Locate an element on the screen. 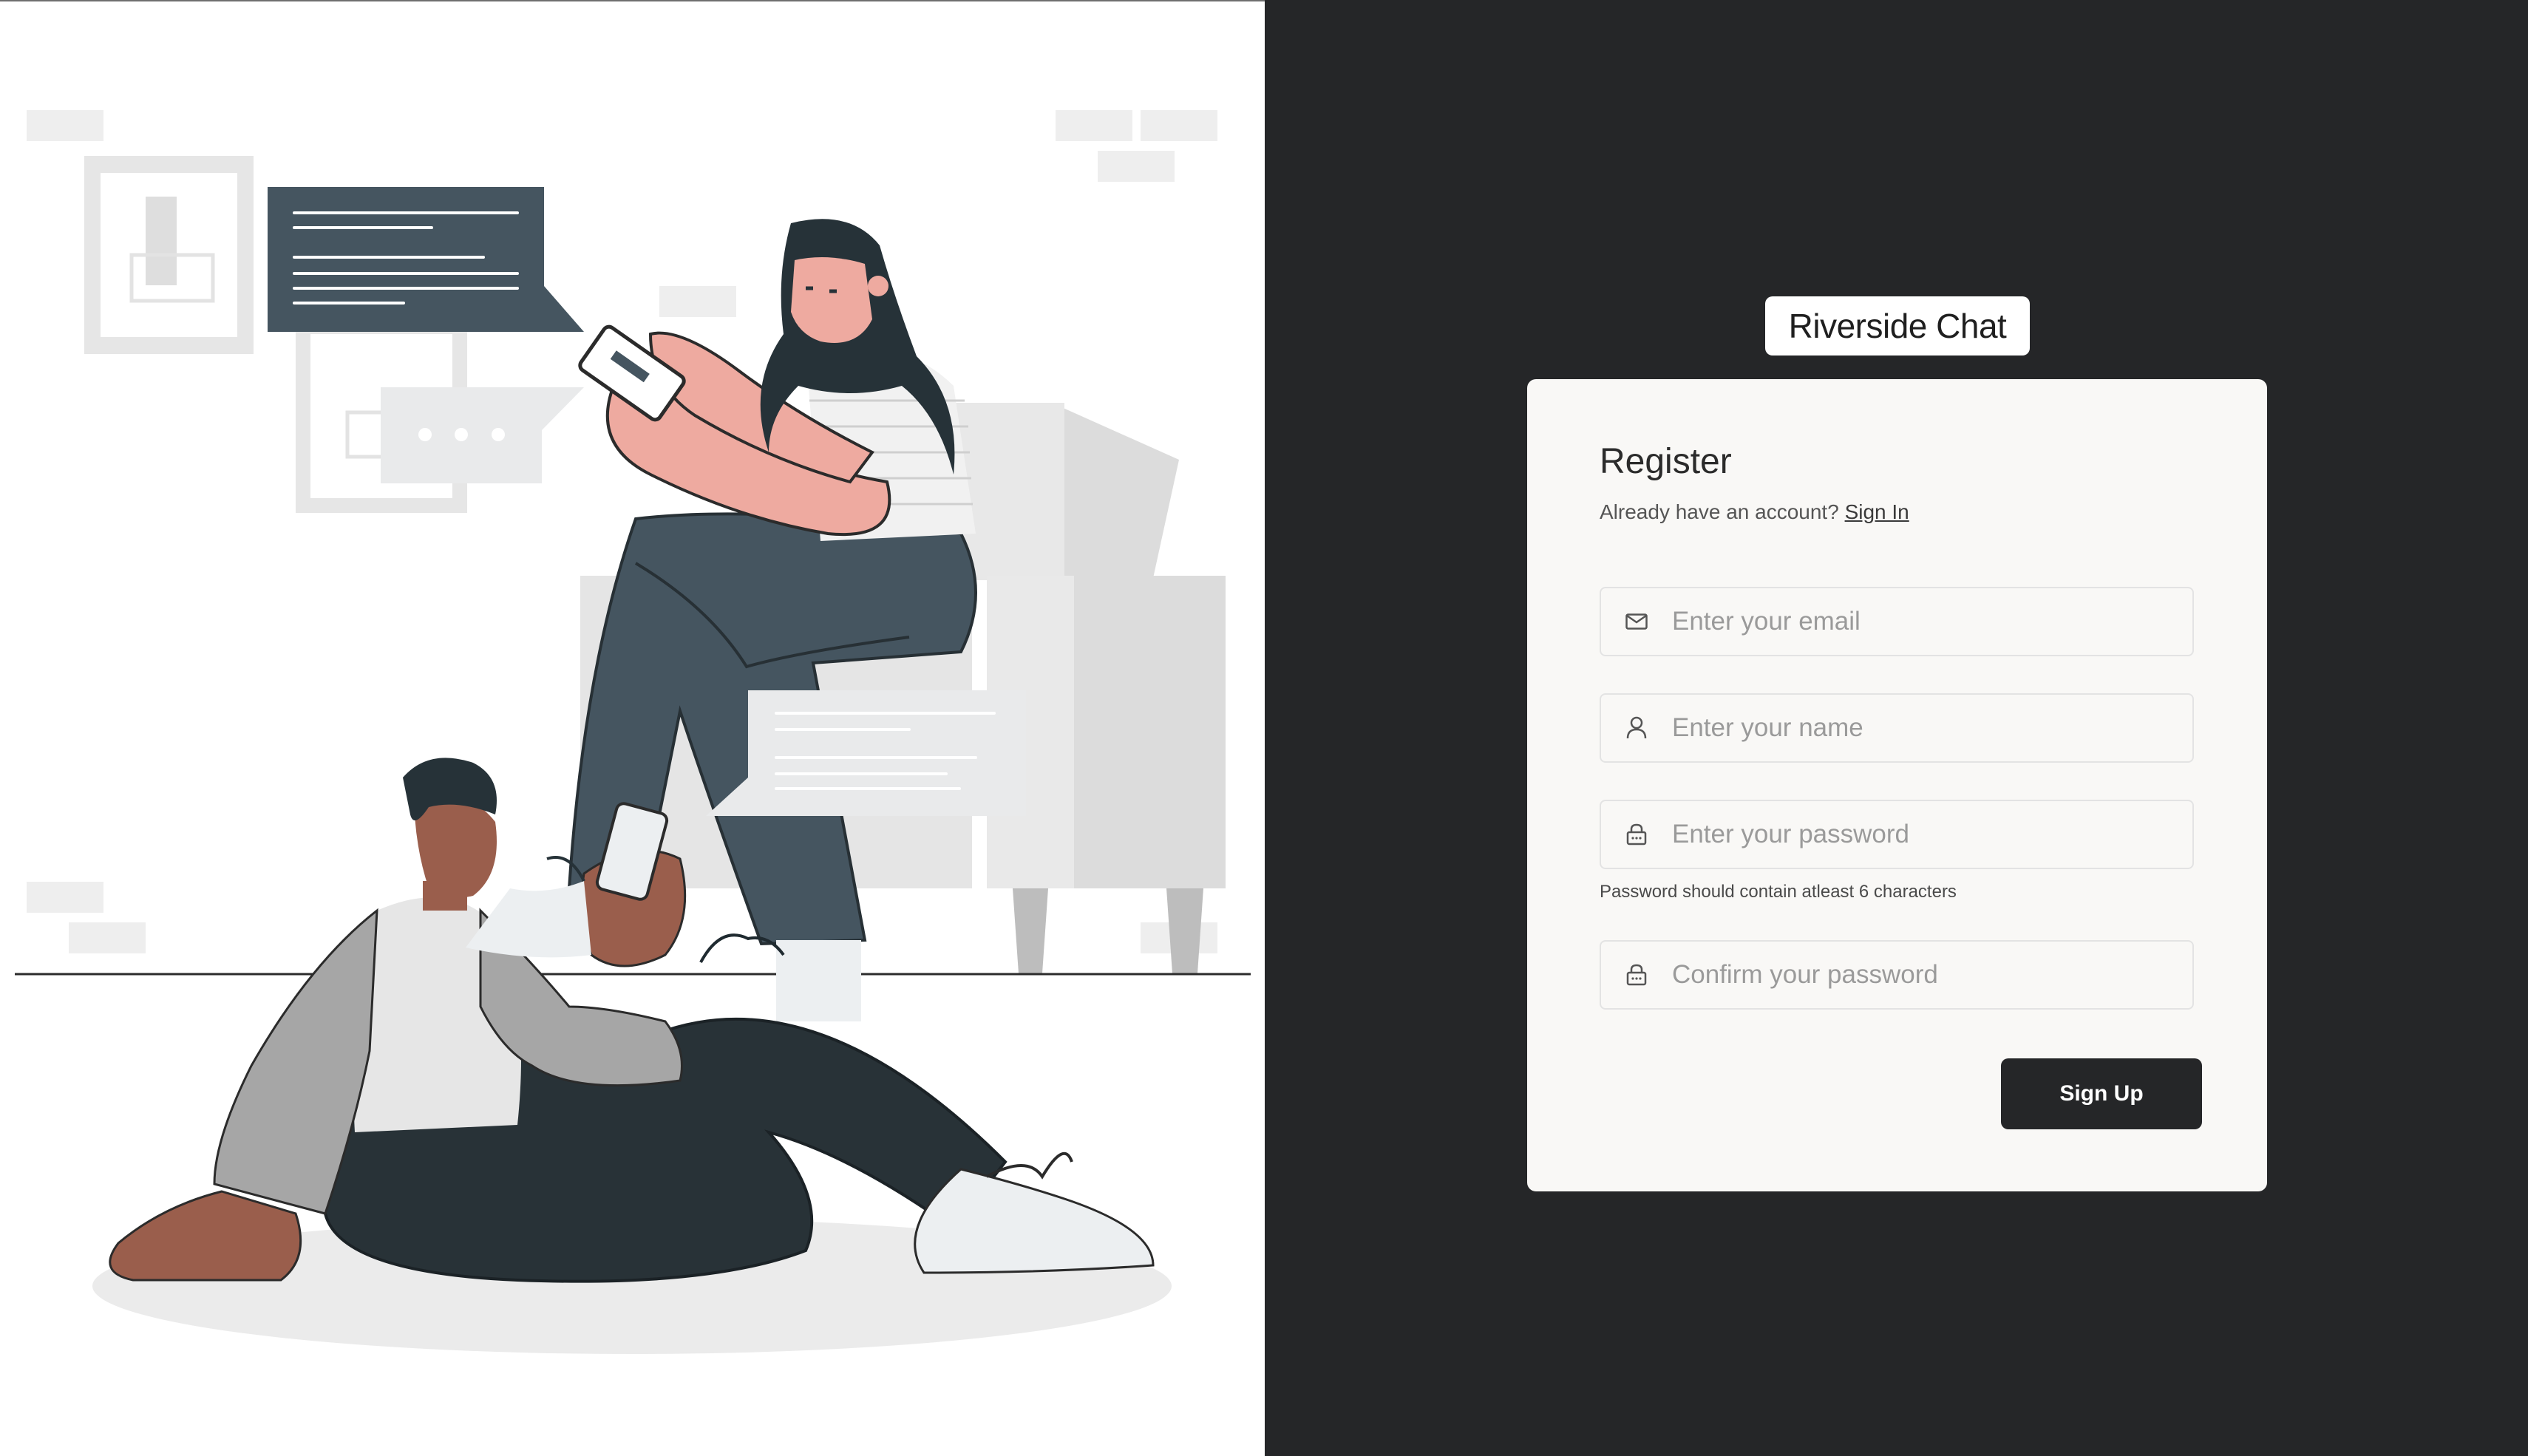 The width and height of the screenshot is (2528, 1456). signup-button: Sign Up is located at coordinates (2102, 1093).